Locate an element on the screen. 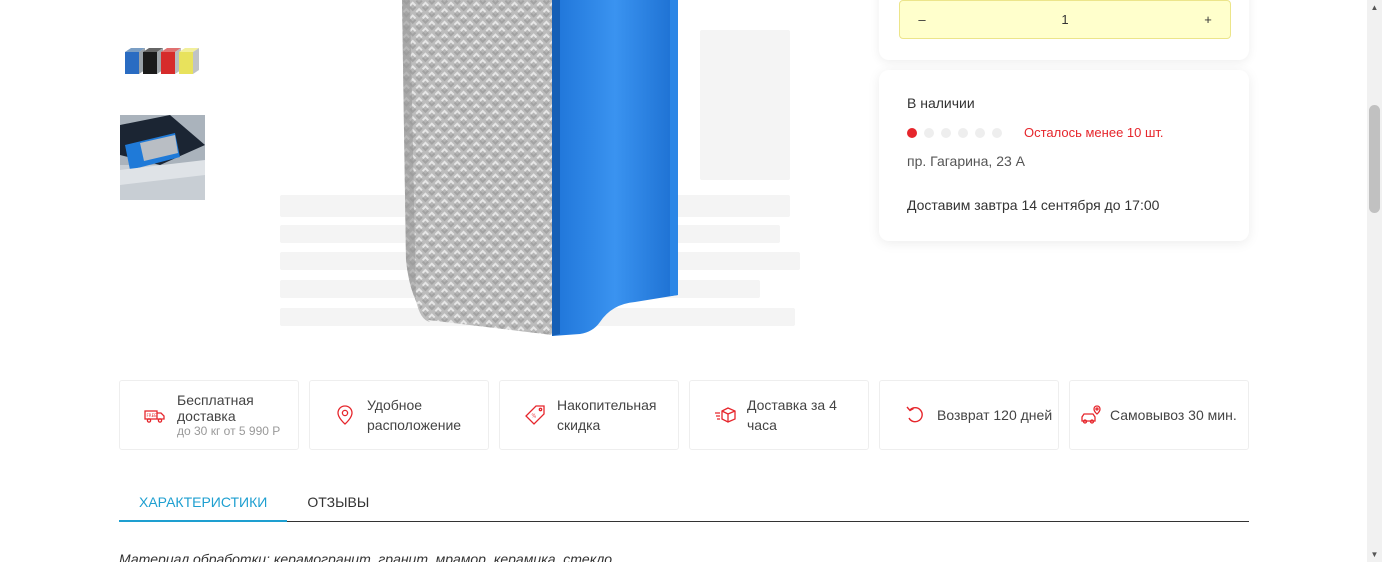  scroll-up-arrow-icon: ▲ is located at coordinates (1374, 7).